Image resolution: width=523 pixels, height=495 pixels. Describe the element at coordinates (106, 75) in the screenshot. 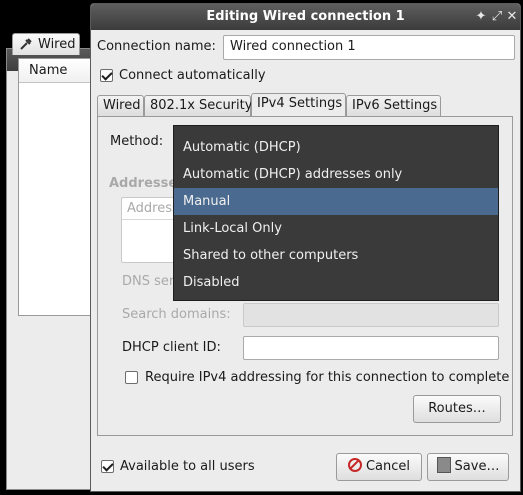

I see `connect-automatically-checkbox` at that location.